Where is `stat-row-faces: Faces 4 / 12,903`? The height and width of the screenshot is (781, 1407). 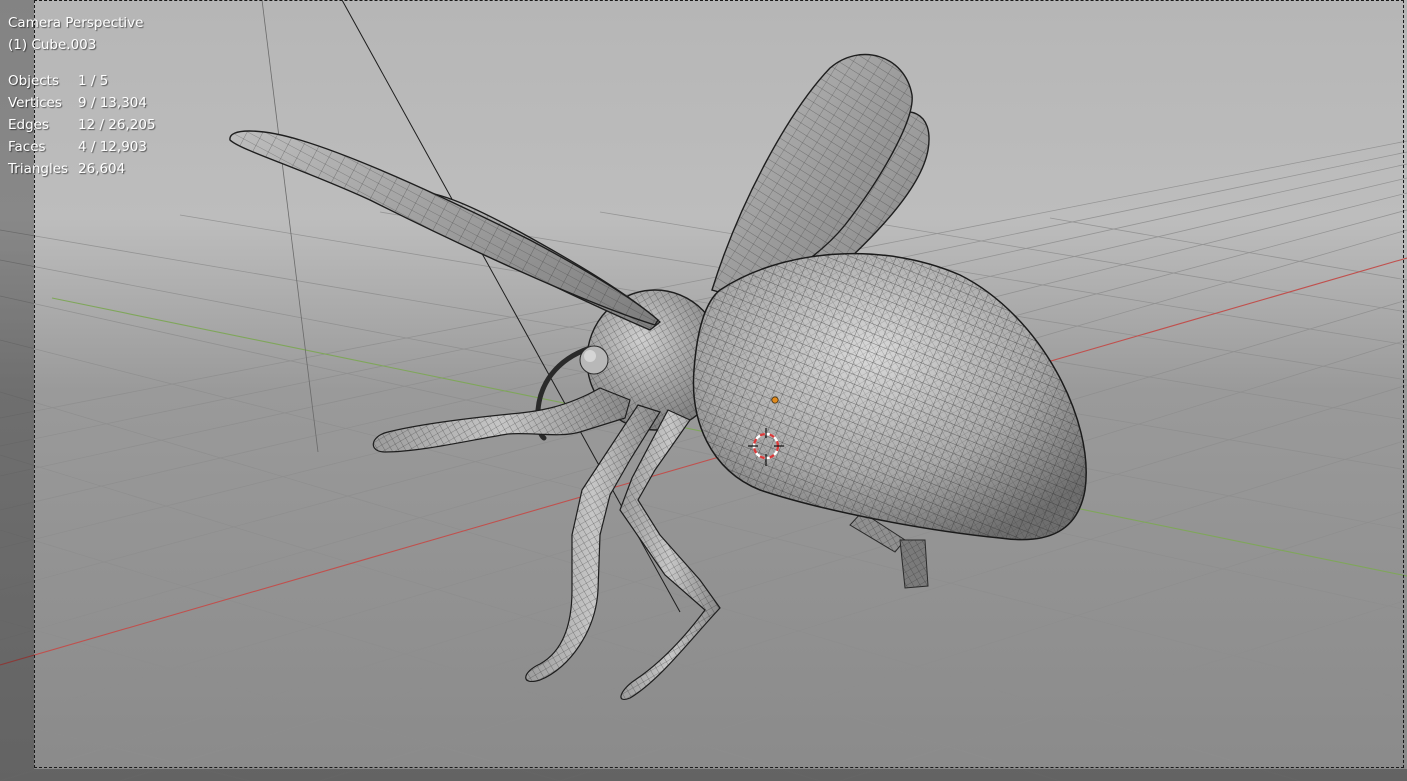 stat-row-faces: Faces 4 / 12,903 is located at coordinates (82, 147).